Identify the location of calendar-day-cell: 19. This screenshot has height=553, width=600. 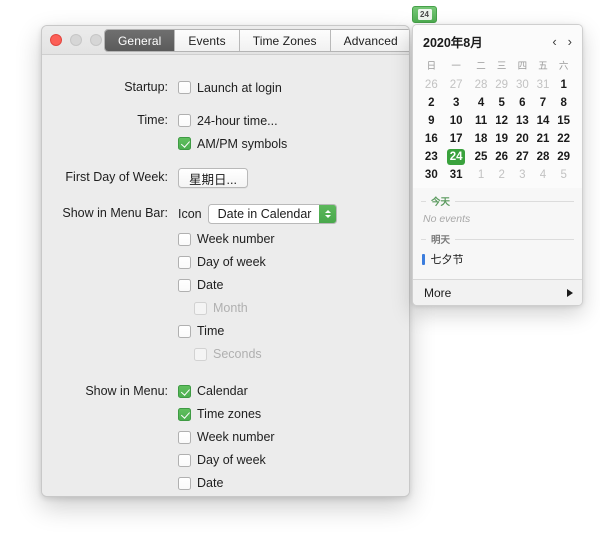
(501, 139).